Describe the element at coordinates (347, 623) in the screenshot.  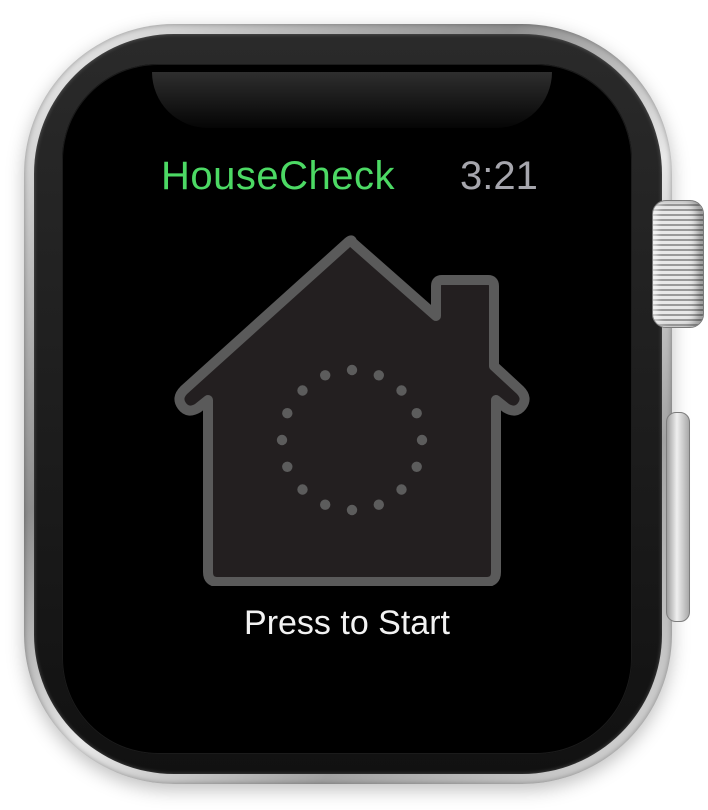
I see `start-label: Press to Start` at that location.